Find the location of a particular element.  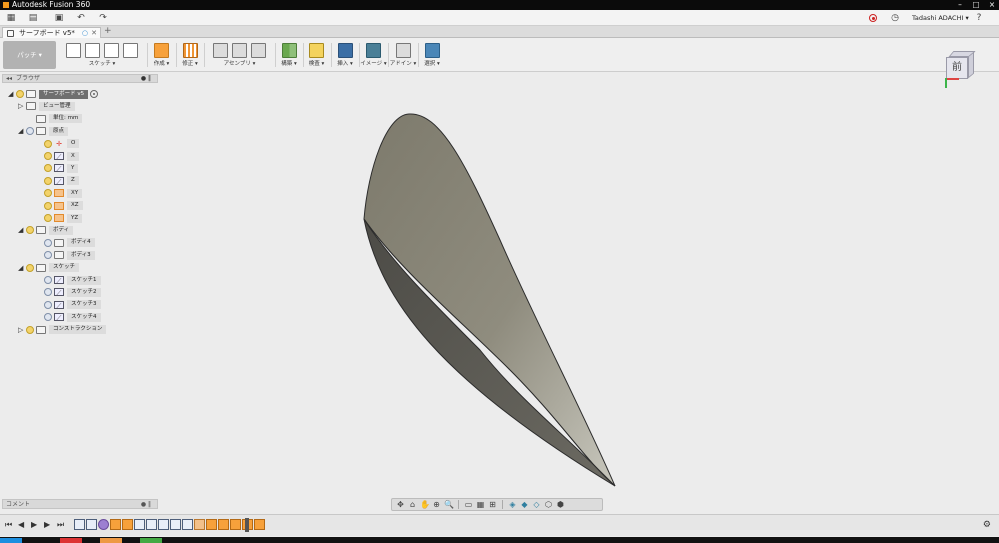

browser-node: 単位: mm is located at coordinates (55, 119).